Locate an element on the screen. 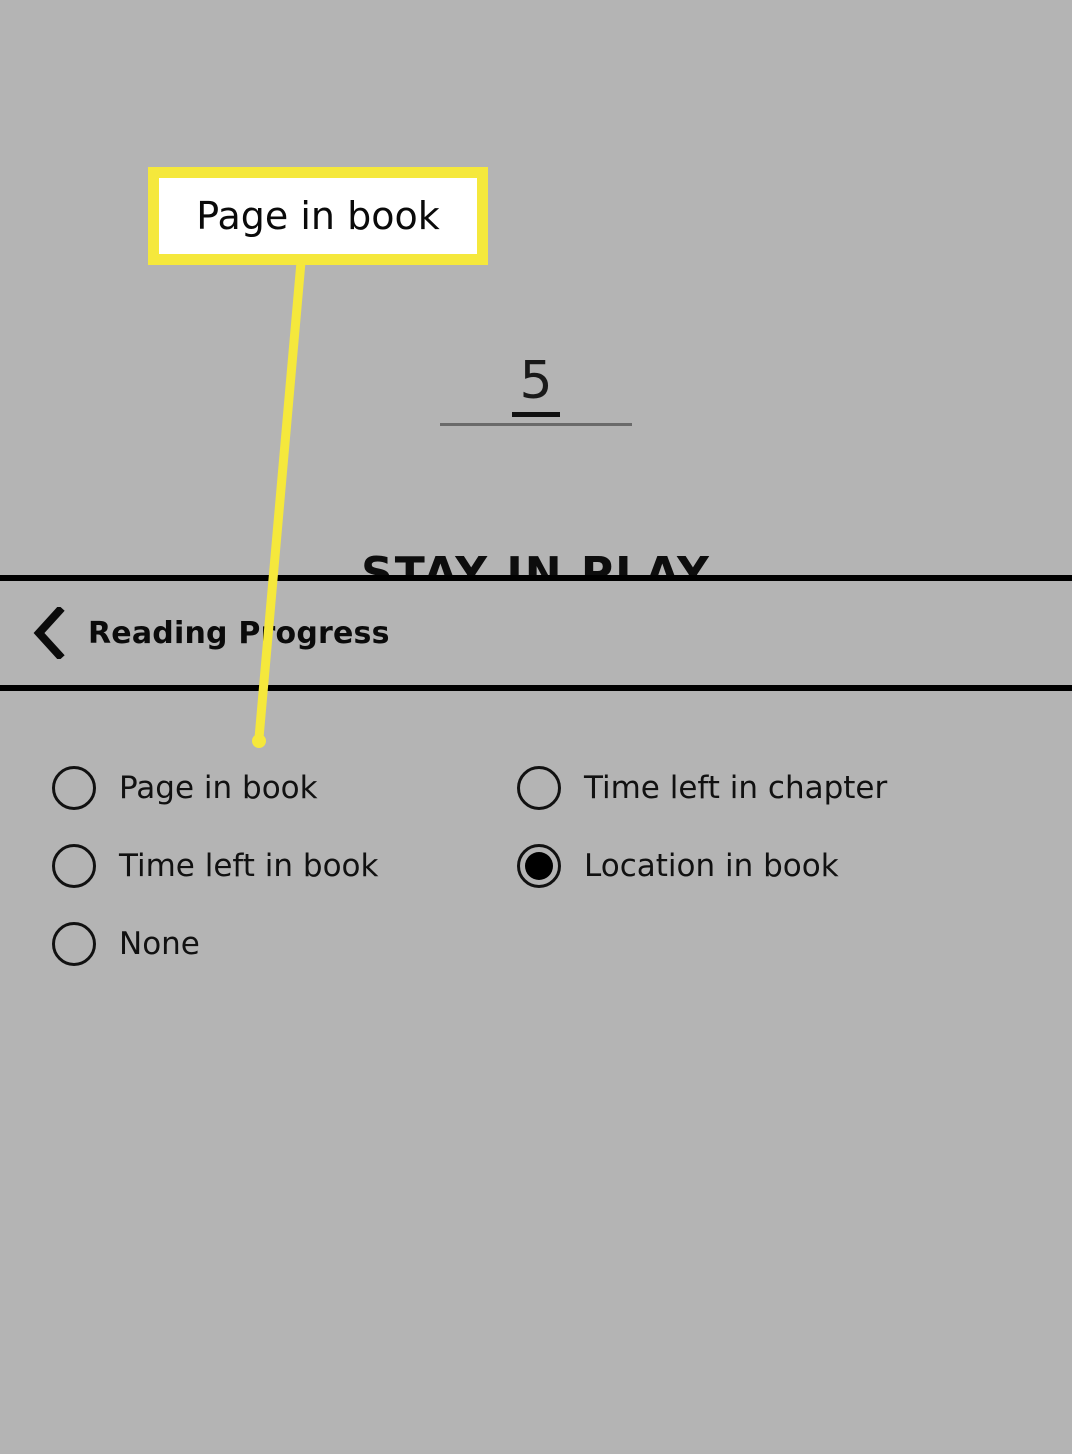  page-number-block: 5 is located at coordinates (536, 384).